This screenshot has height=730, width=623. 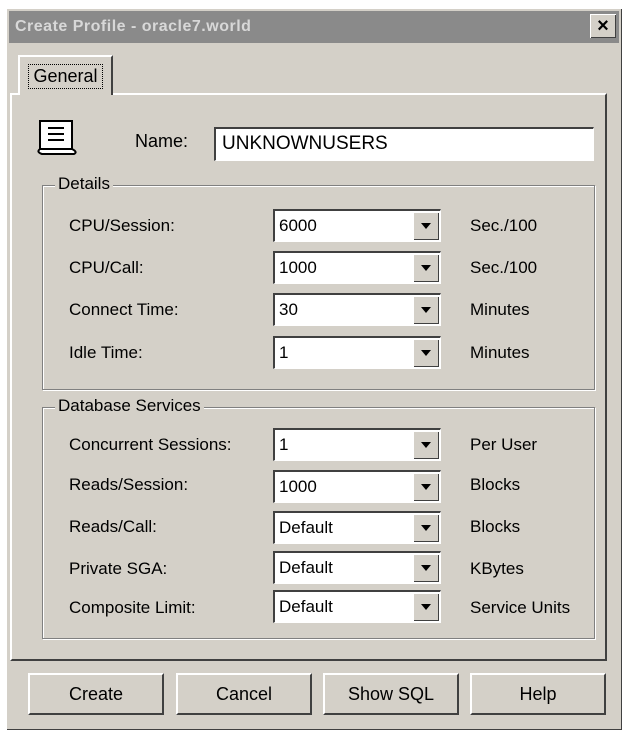 What do you see at coordinates (357, 486) in the screenshot?
I see `reads-session-select: 1000` at bounding box center [357, 486].